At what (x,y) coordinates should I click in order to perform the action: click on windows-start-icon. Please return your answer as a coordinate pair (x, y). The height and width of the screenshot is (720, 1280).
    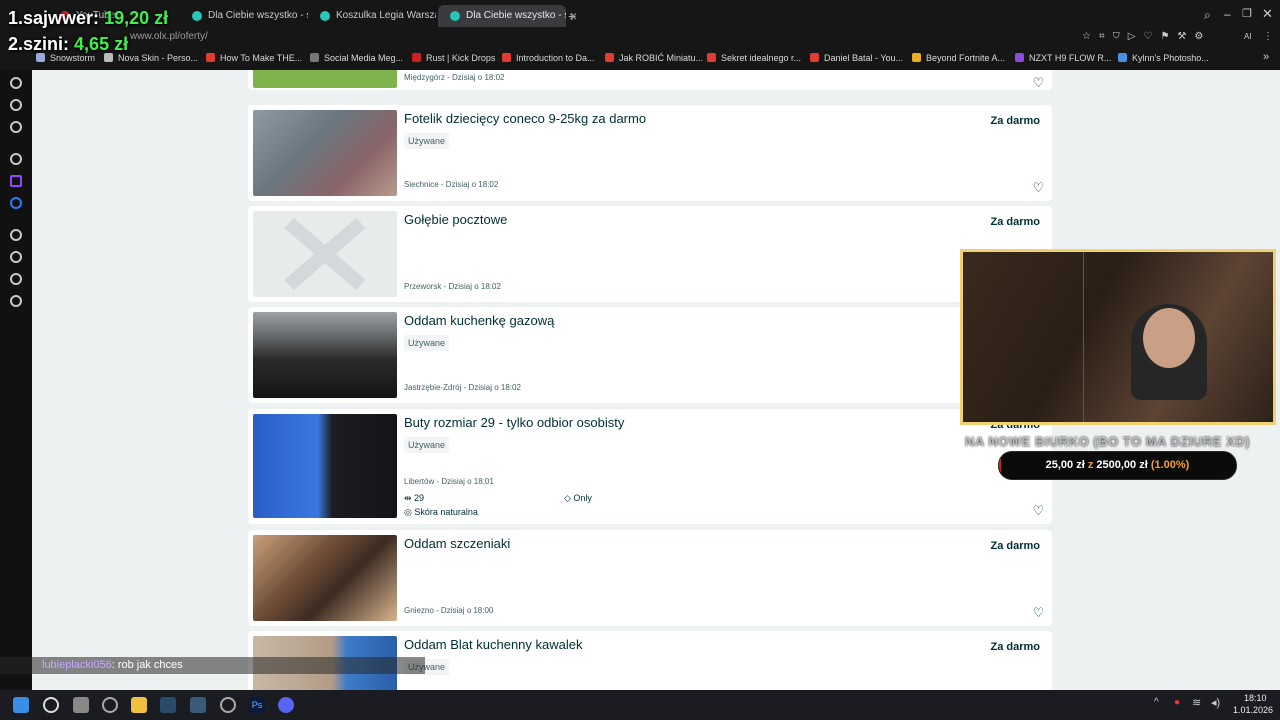
    Looking at the image, I should click on (21, 705).